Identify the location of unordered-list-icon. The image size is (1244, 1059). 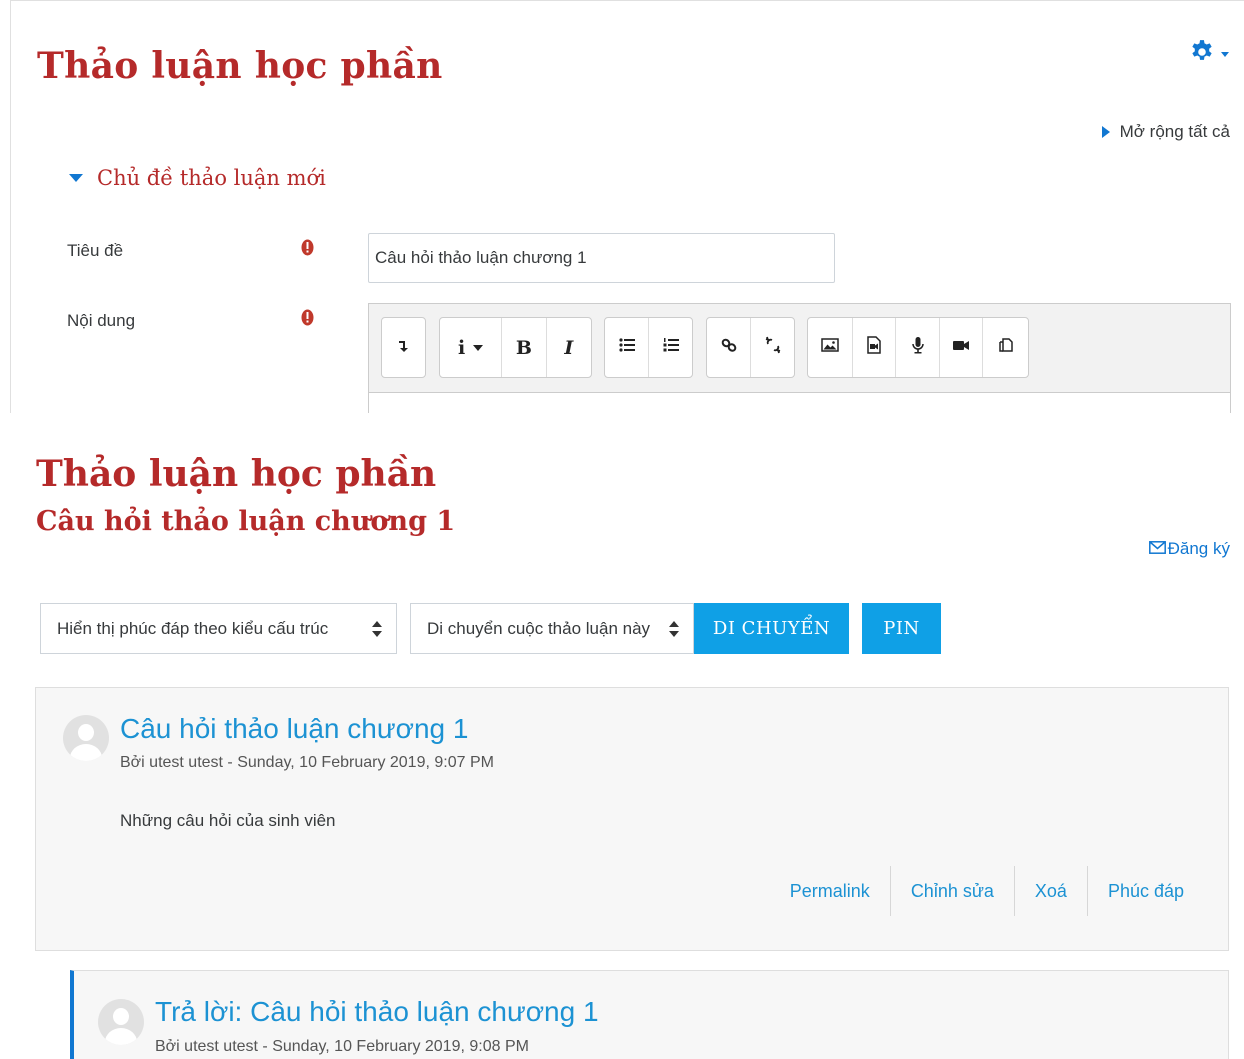
(627, 347).